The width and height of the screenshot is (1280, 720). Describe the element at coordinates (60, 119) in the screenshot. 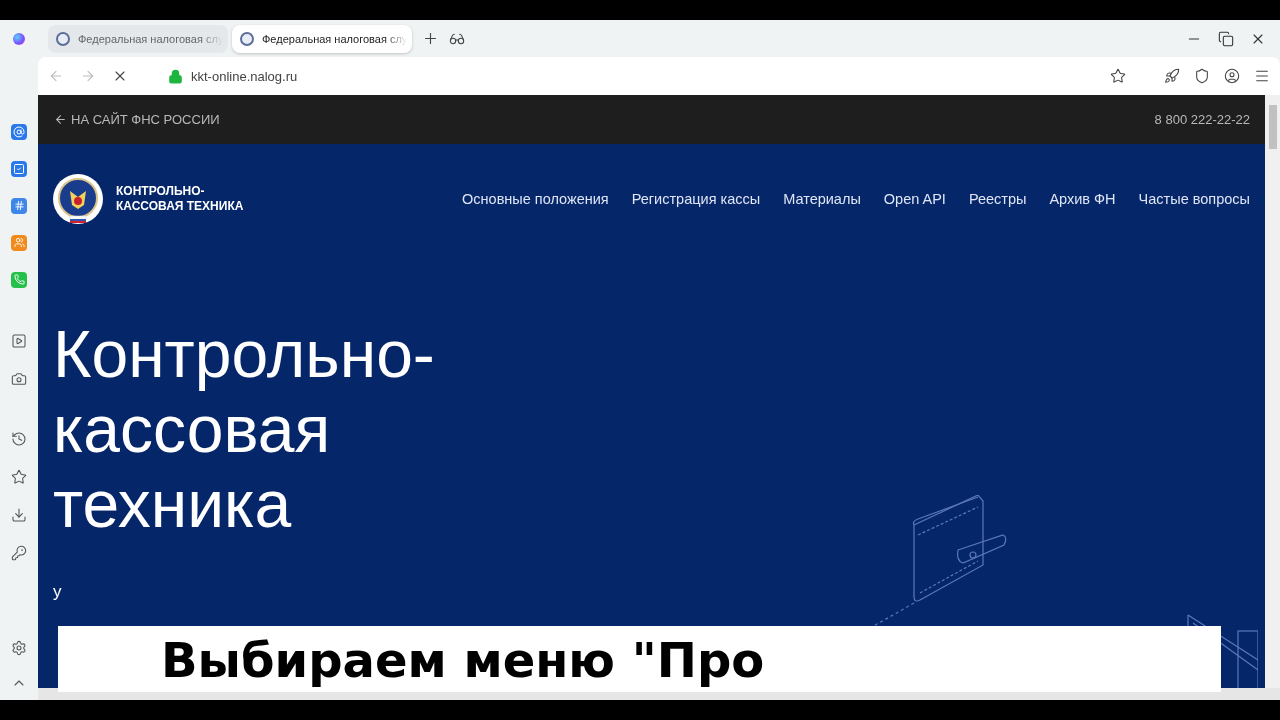

I see `arrow-left-icon` at that location.